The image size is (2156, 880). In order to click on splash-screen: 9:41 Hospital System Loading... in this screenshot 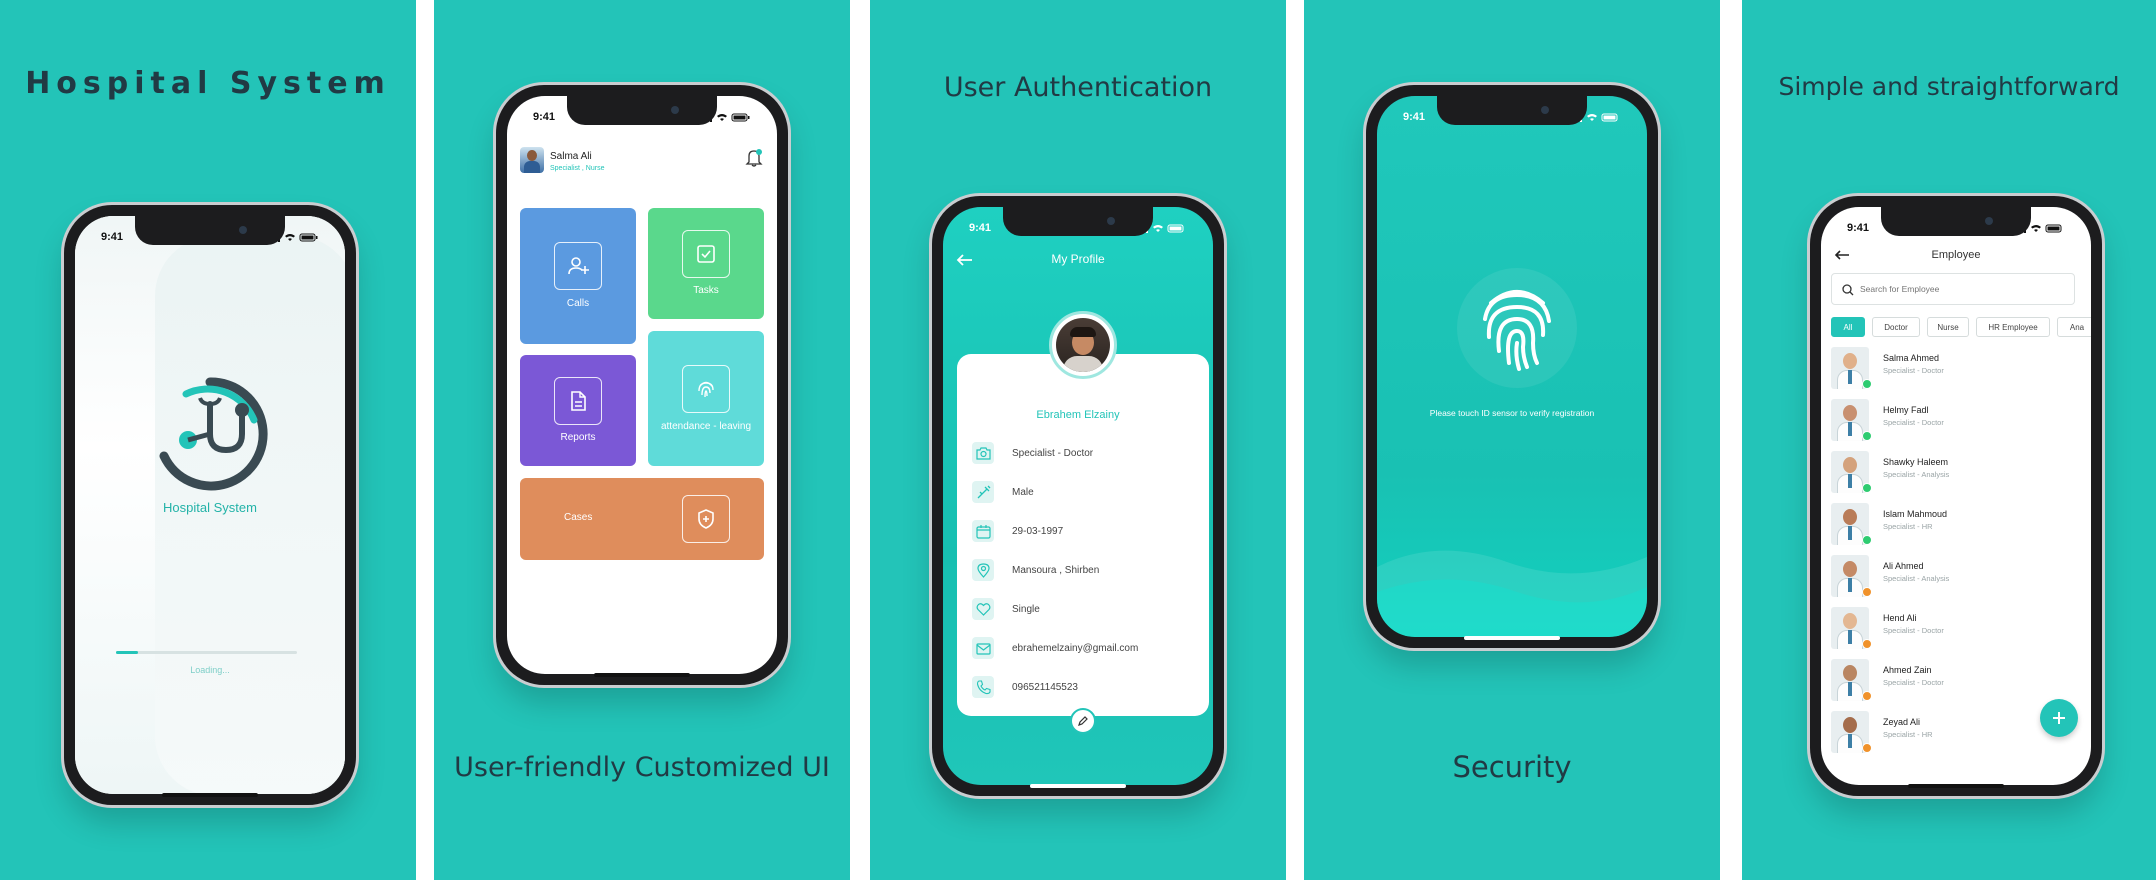, I will do `click(210, 505)`.